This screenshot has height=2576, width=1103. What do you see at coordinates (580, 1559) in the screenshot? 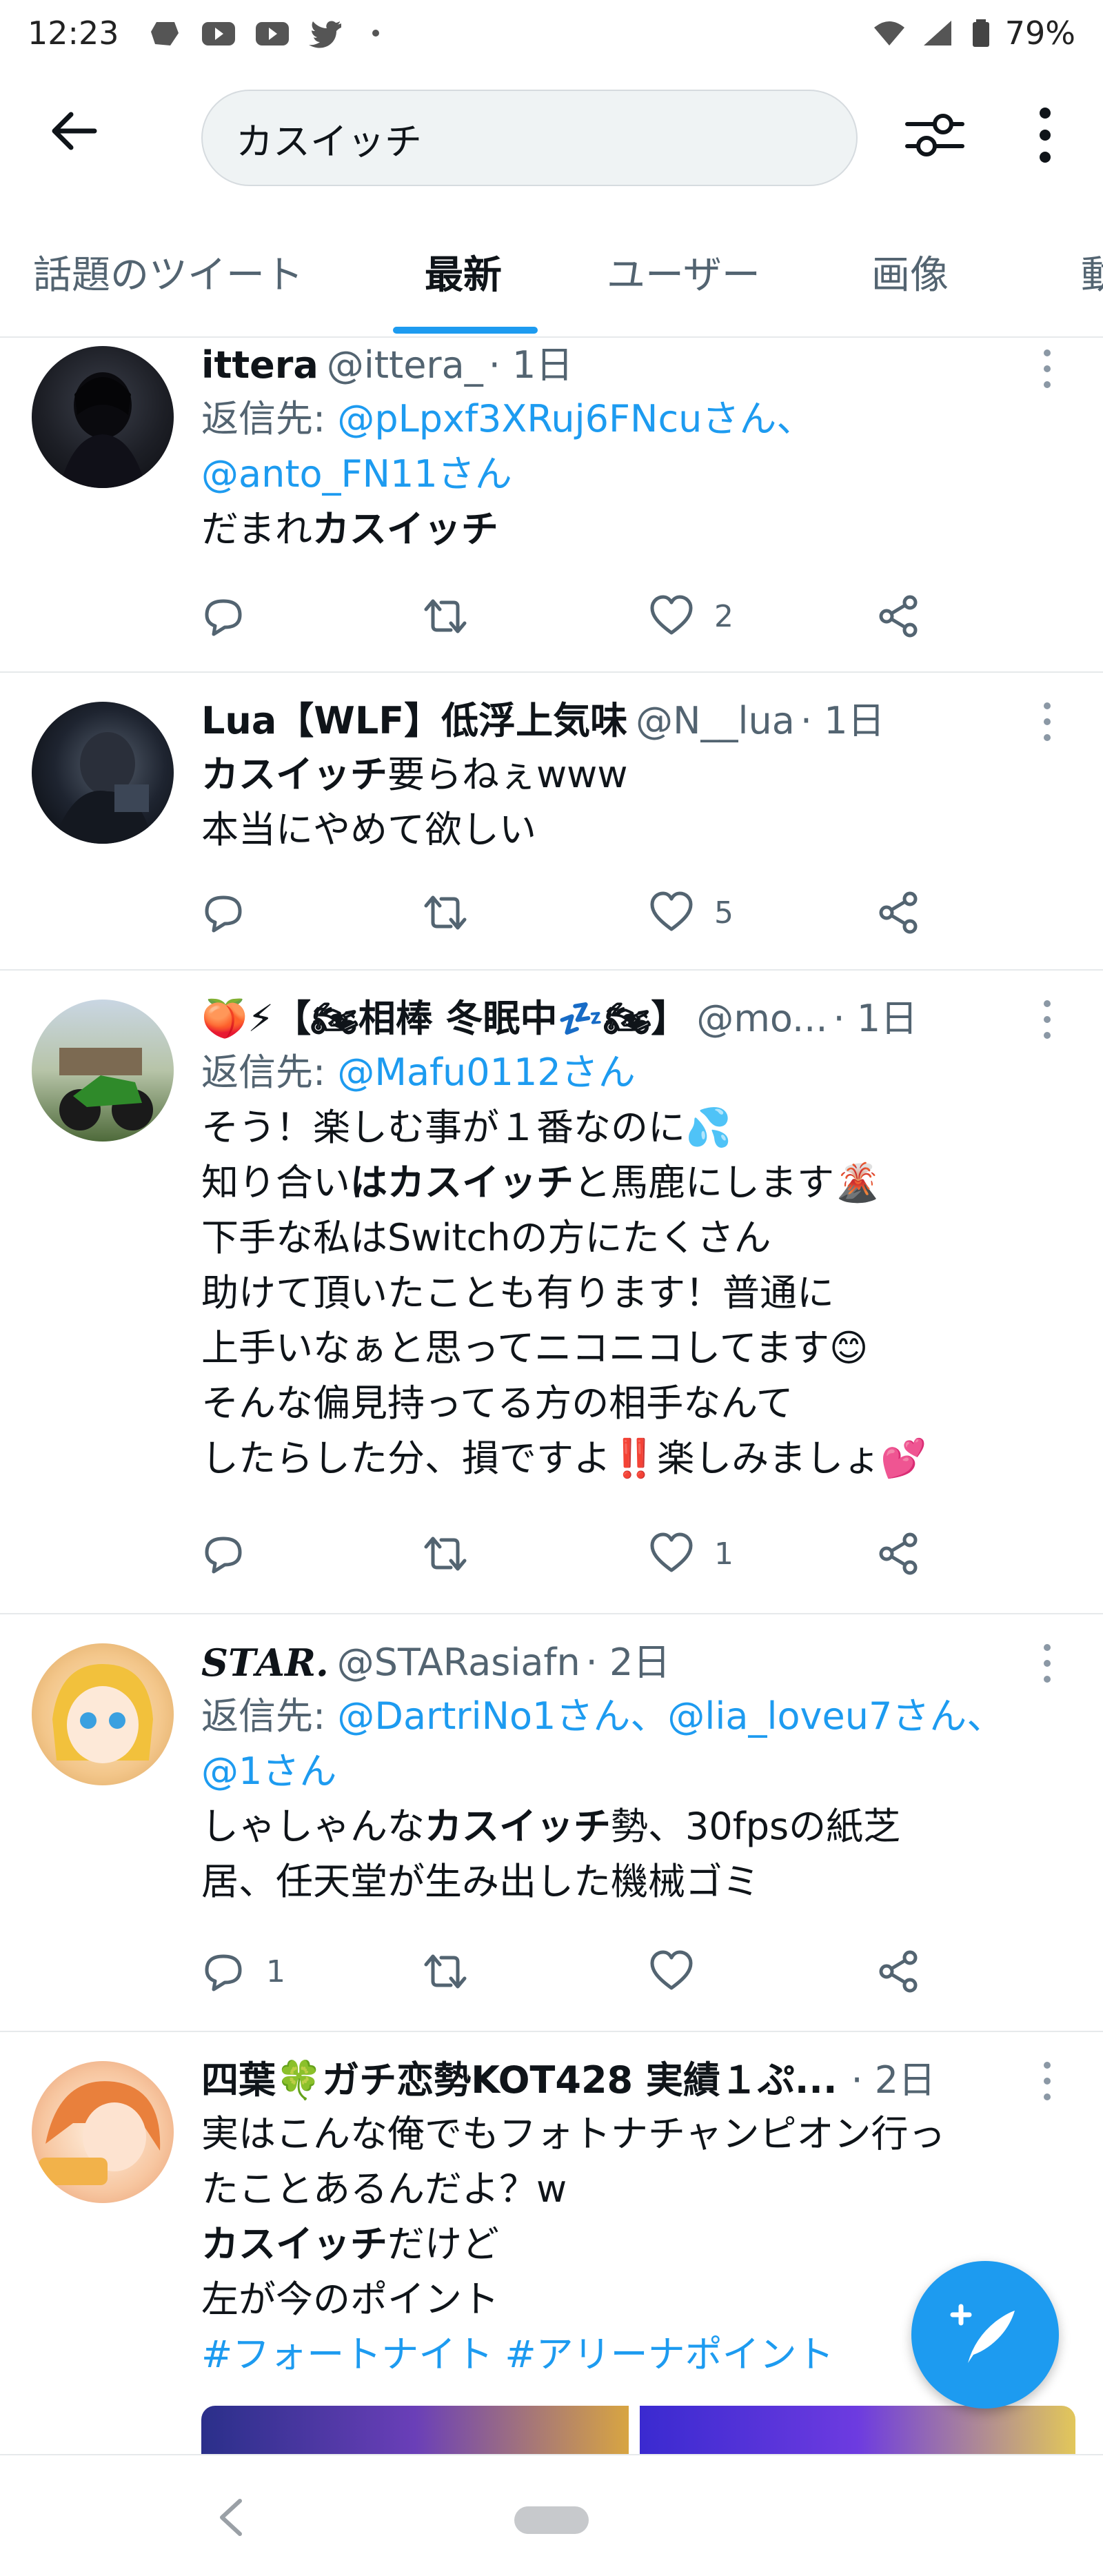
I see `tweet-actions: 1` at bounding box center [580, 1559].